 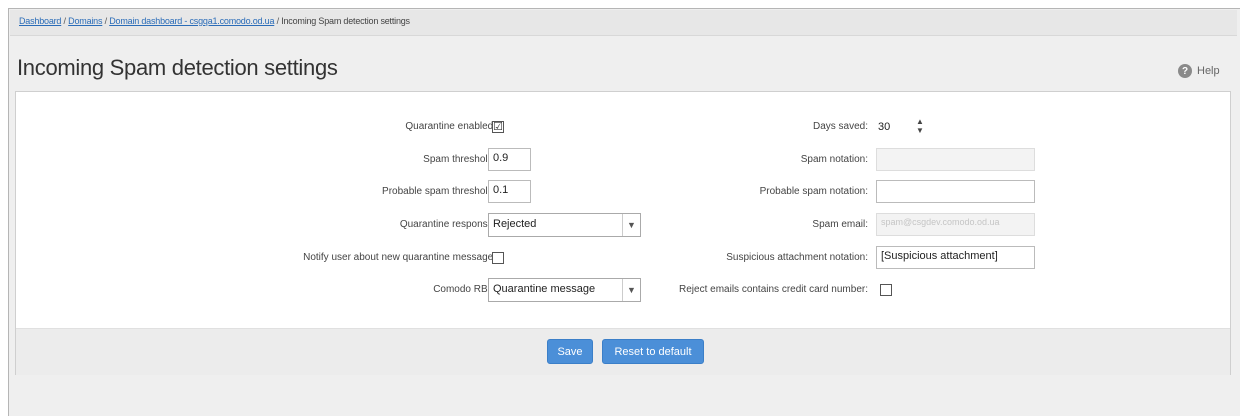 What do you see at coordinates (345, 21) in the screenshot?
I see `breadcrumb-current: Incoming Spam detection settings` at bounding box center [345, 21].